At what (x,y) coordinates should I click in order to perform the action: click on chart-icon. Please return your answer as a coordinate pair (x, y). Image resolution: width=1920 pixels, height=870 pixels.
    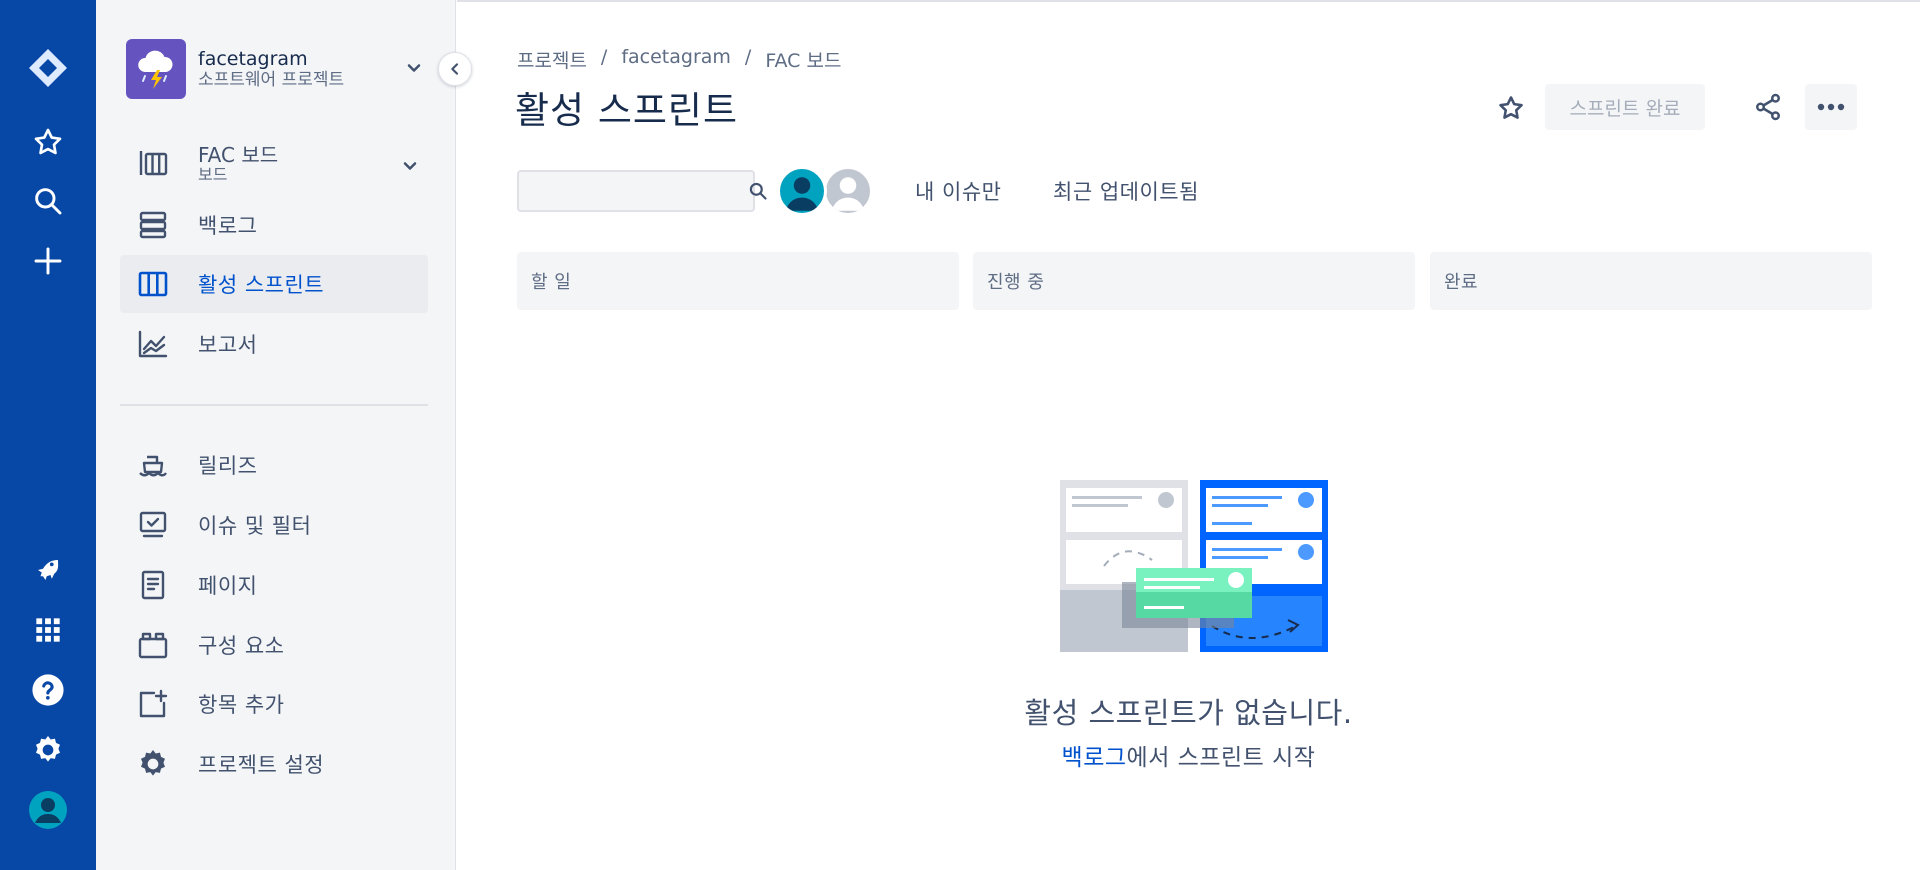
    Looking at the image, I should click on (153, 344).